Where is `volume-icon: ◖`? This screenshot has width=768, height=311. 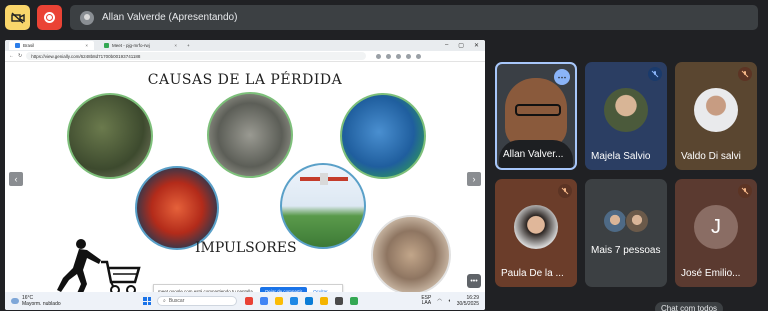
volume-icon: ◖ is located at coordinates (449, 301).